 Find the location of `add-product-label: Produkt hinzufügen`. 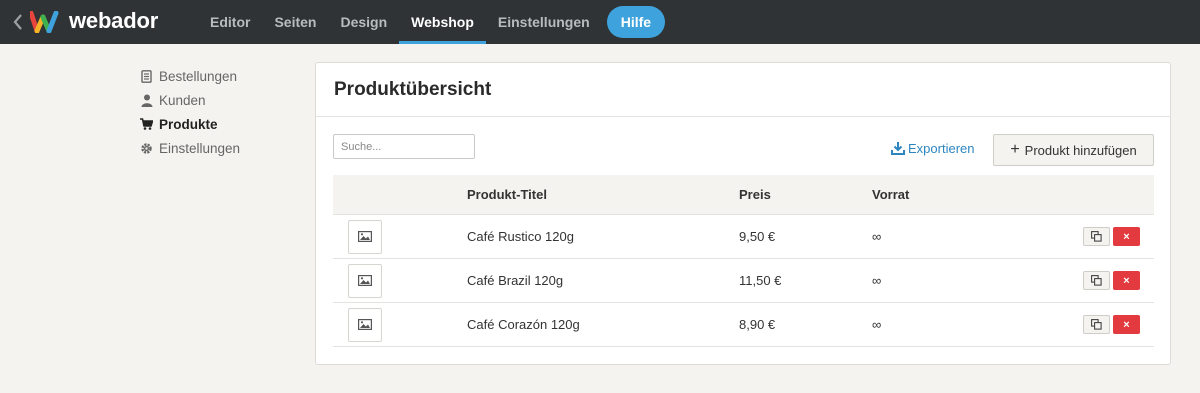

add-product-label: Produkt hinzufügen is located at coordinates (1080, 150).